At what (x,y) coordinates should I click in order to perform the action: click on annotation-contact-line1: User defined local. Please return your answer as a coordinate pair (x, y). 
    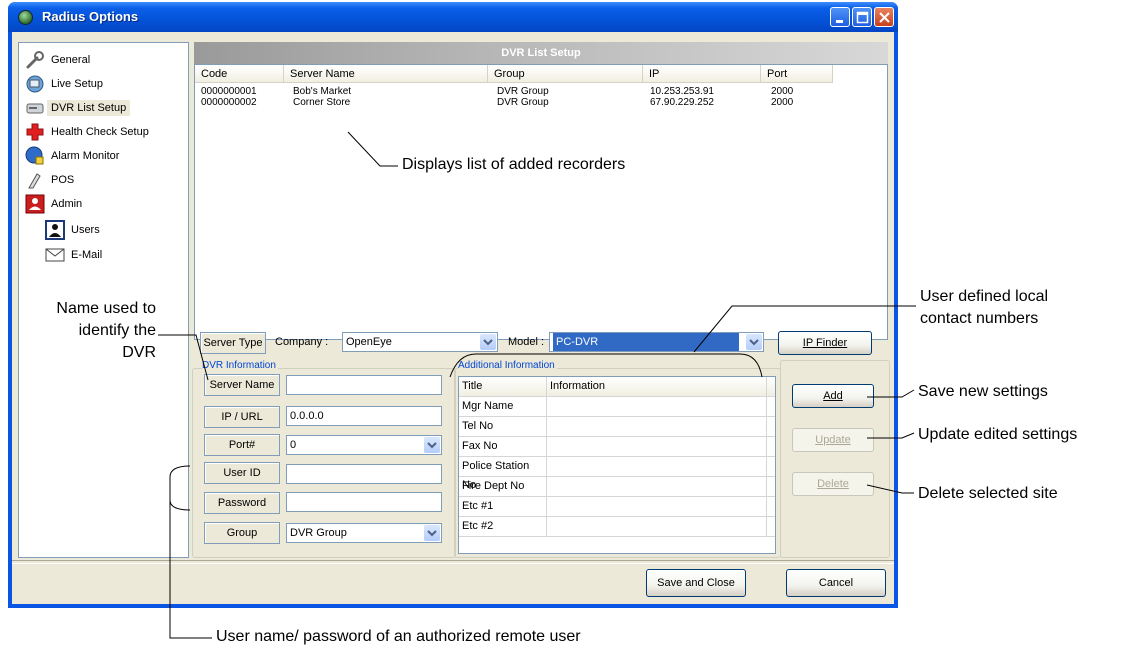
    Looking at the image, I should click on (984, 296).